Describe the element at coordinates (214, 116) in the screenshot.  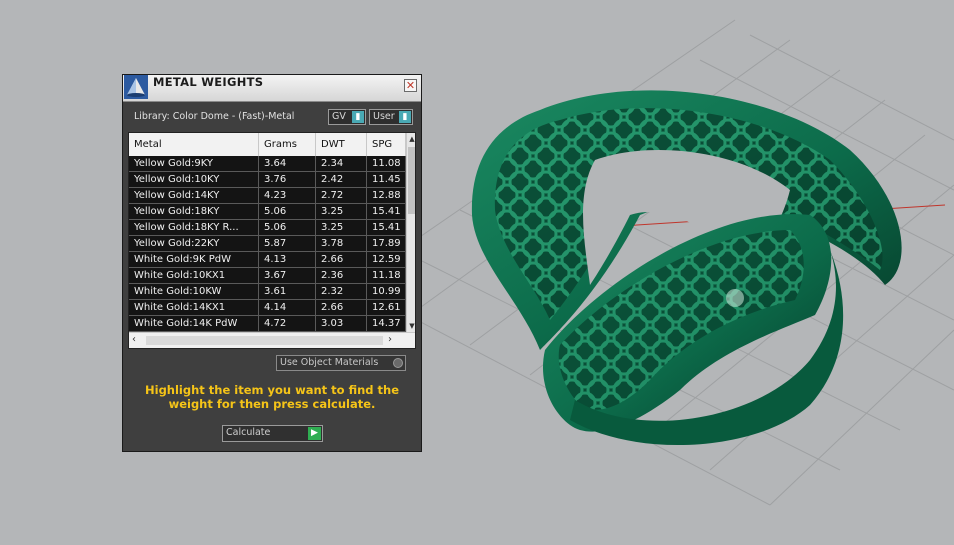
I see `library-label: Library: Color Dome - (Fast)-Metal` at that location.